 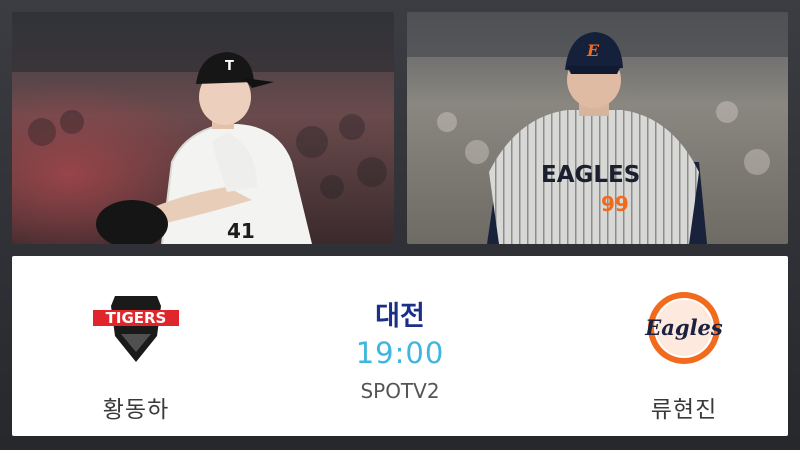 I want to click on venue-label: 대전, so click(x=400, y=316).